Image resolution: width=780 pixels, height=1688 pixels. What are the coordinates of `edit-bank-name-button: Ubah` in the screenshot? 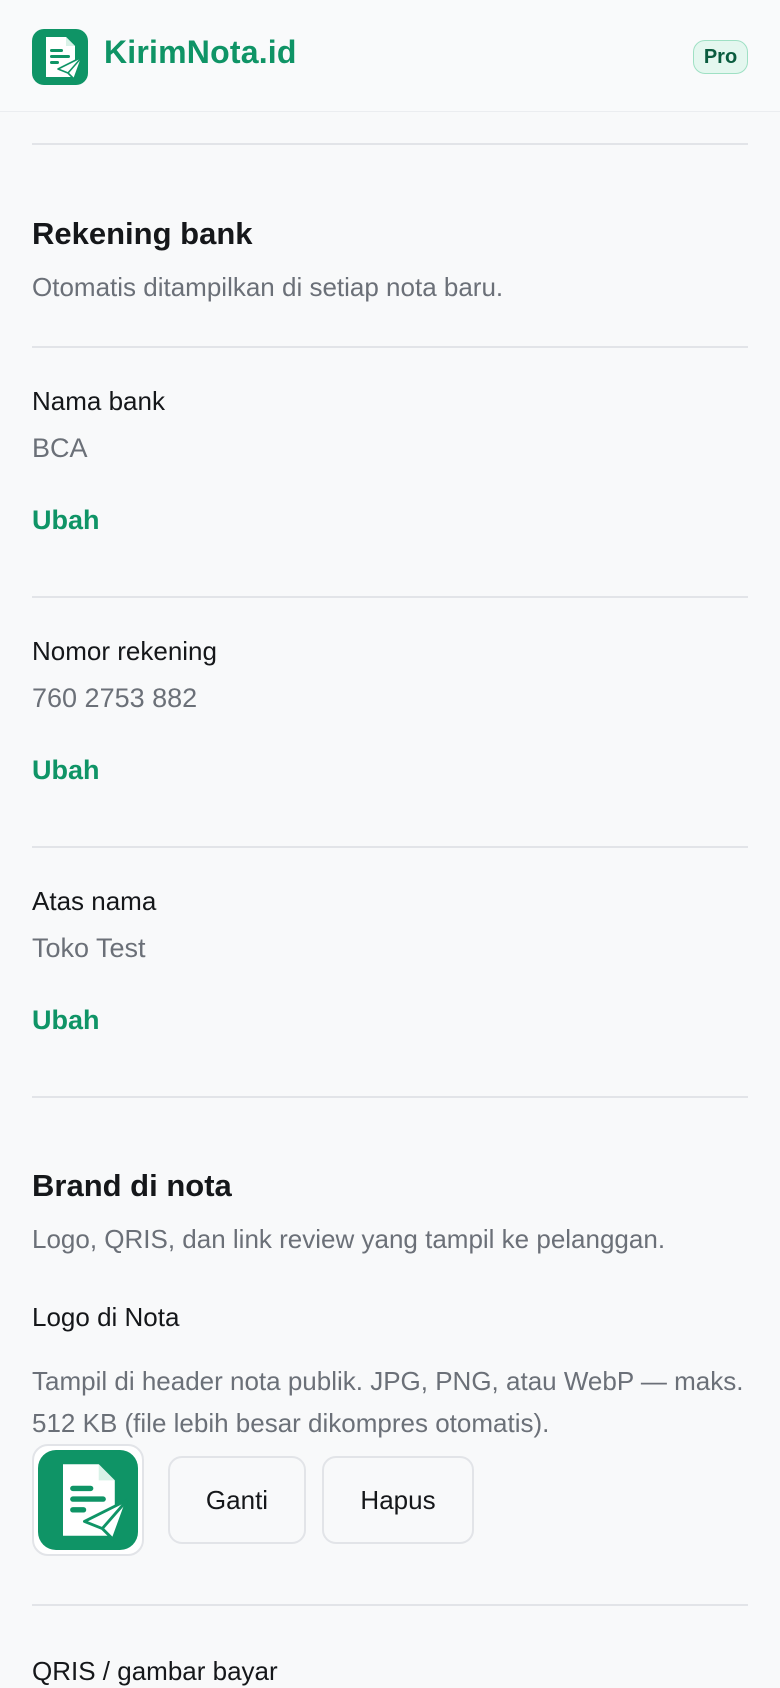 It's located at (66, 520).